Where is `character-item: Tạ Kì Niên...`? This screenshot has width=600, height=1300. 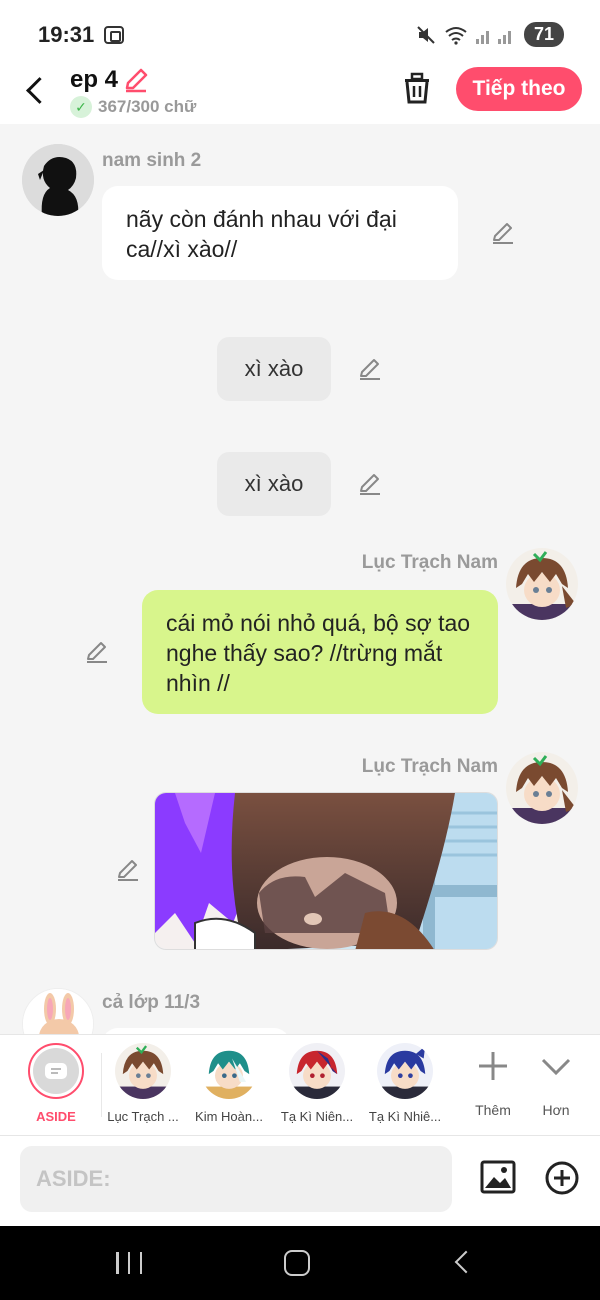 character-item: Tạ Kì Niên... is located at coordinates (317, 1083).